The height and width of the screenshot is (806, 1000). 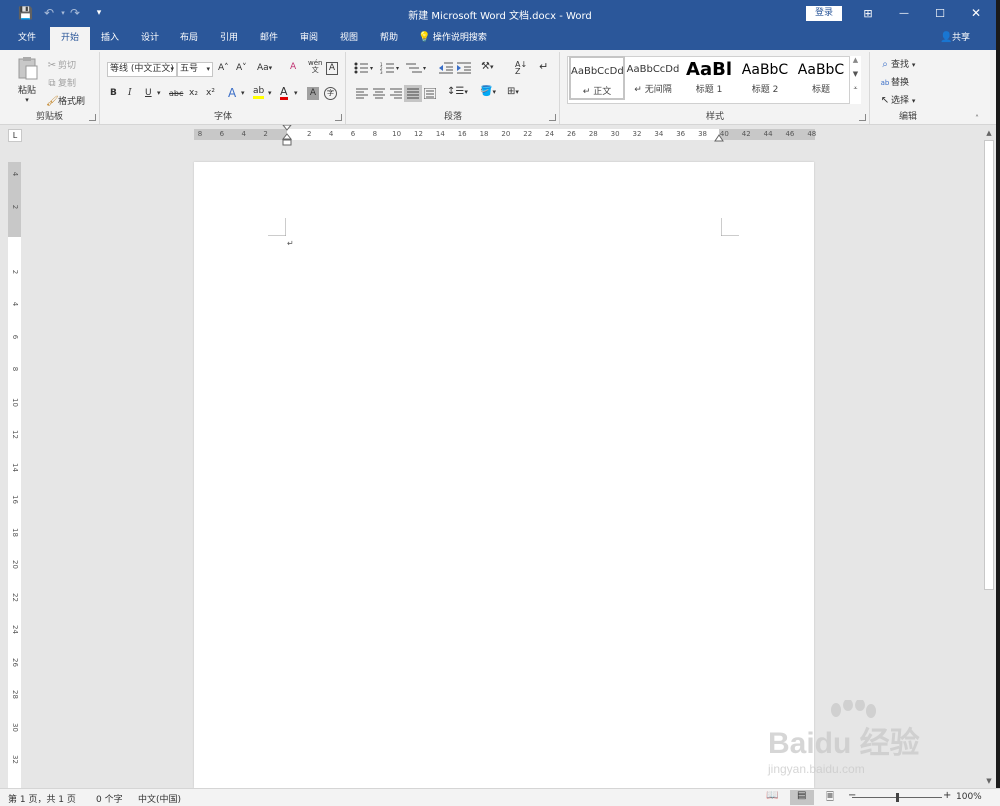 I want to click on numbering-icon: 123▾, so click(x=390, y=68).